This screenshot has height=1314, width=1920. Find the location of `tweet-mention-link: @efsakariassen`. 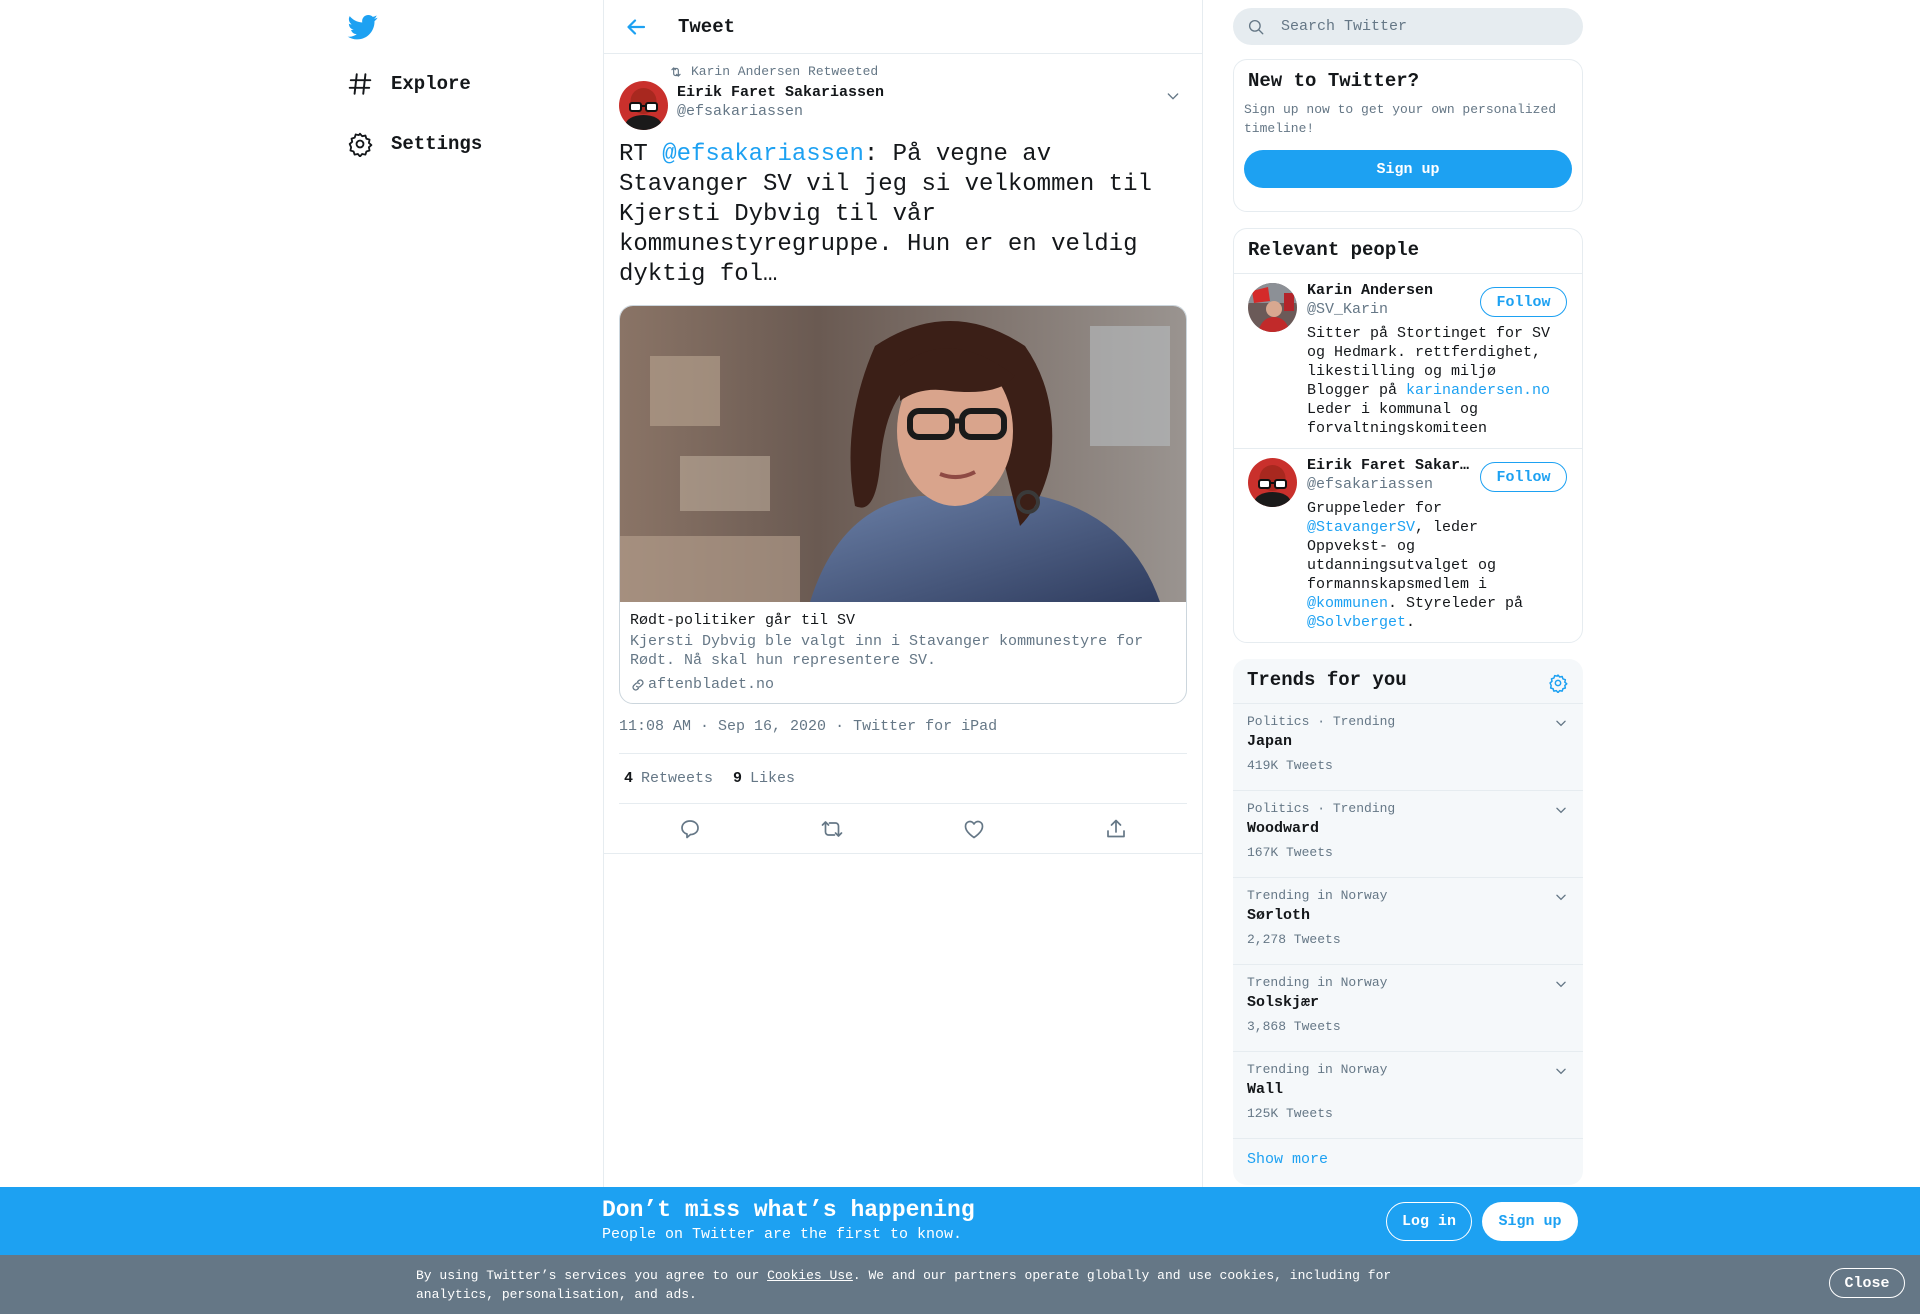

tweet-mention-link: @efsakariassen is located at coordinates (763, 154).